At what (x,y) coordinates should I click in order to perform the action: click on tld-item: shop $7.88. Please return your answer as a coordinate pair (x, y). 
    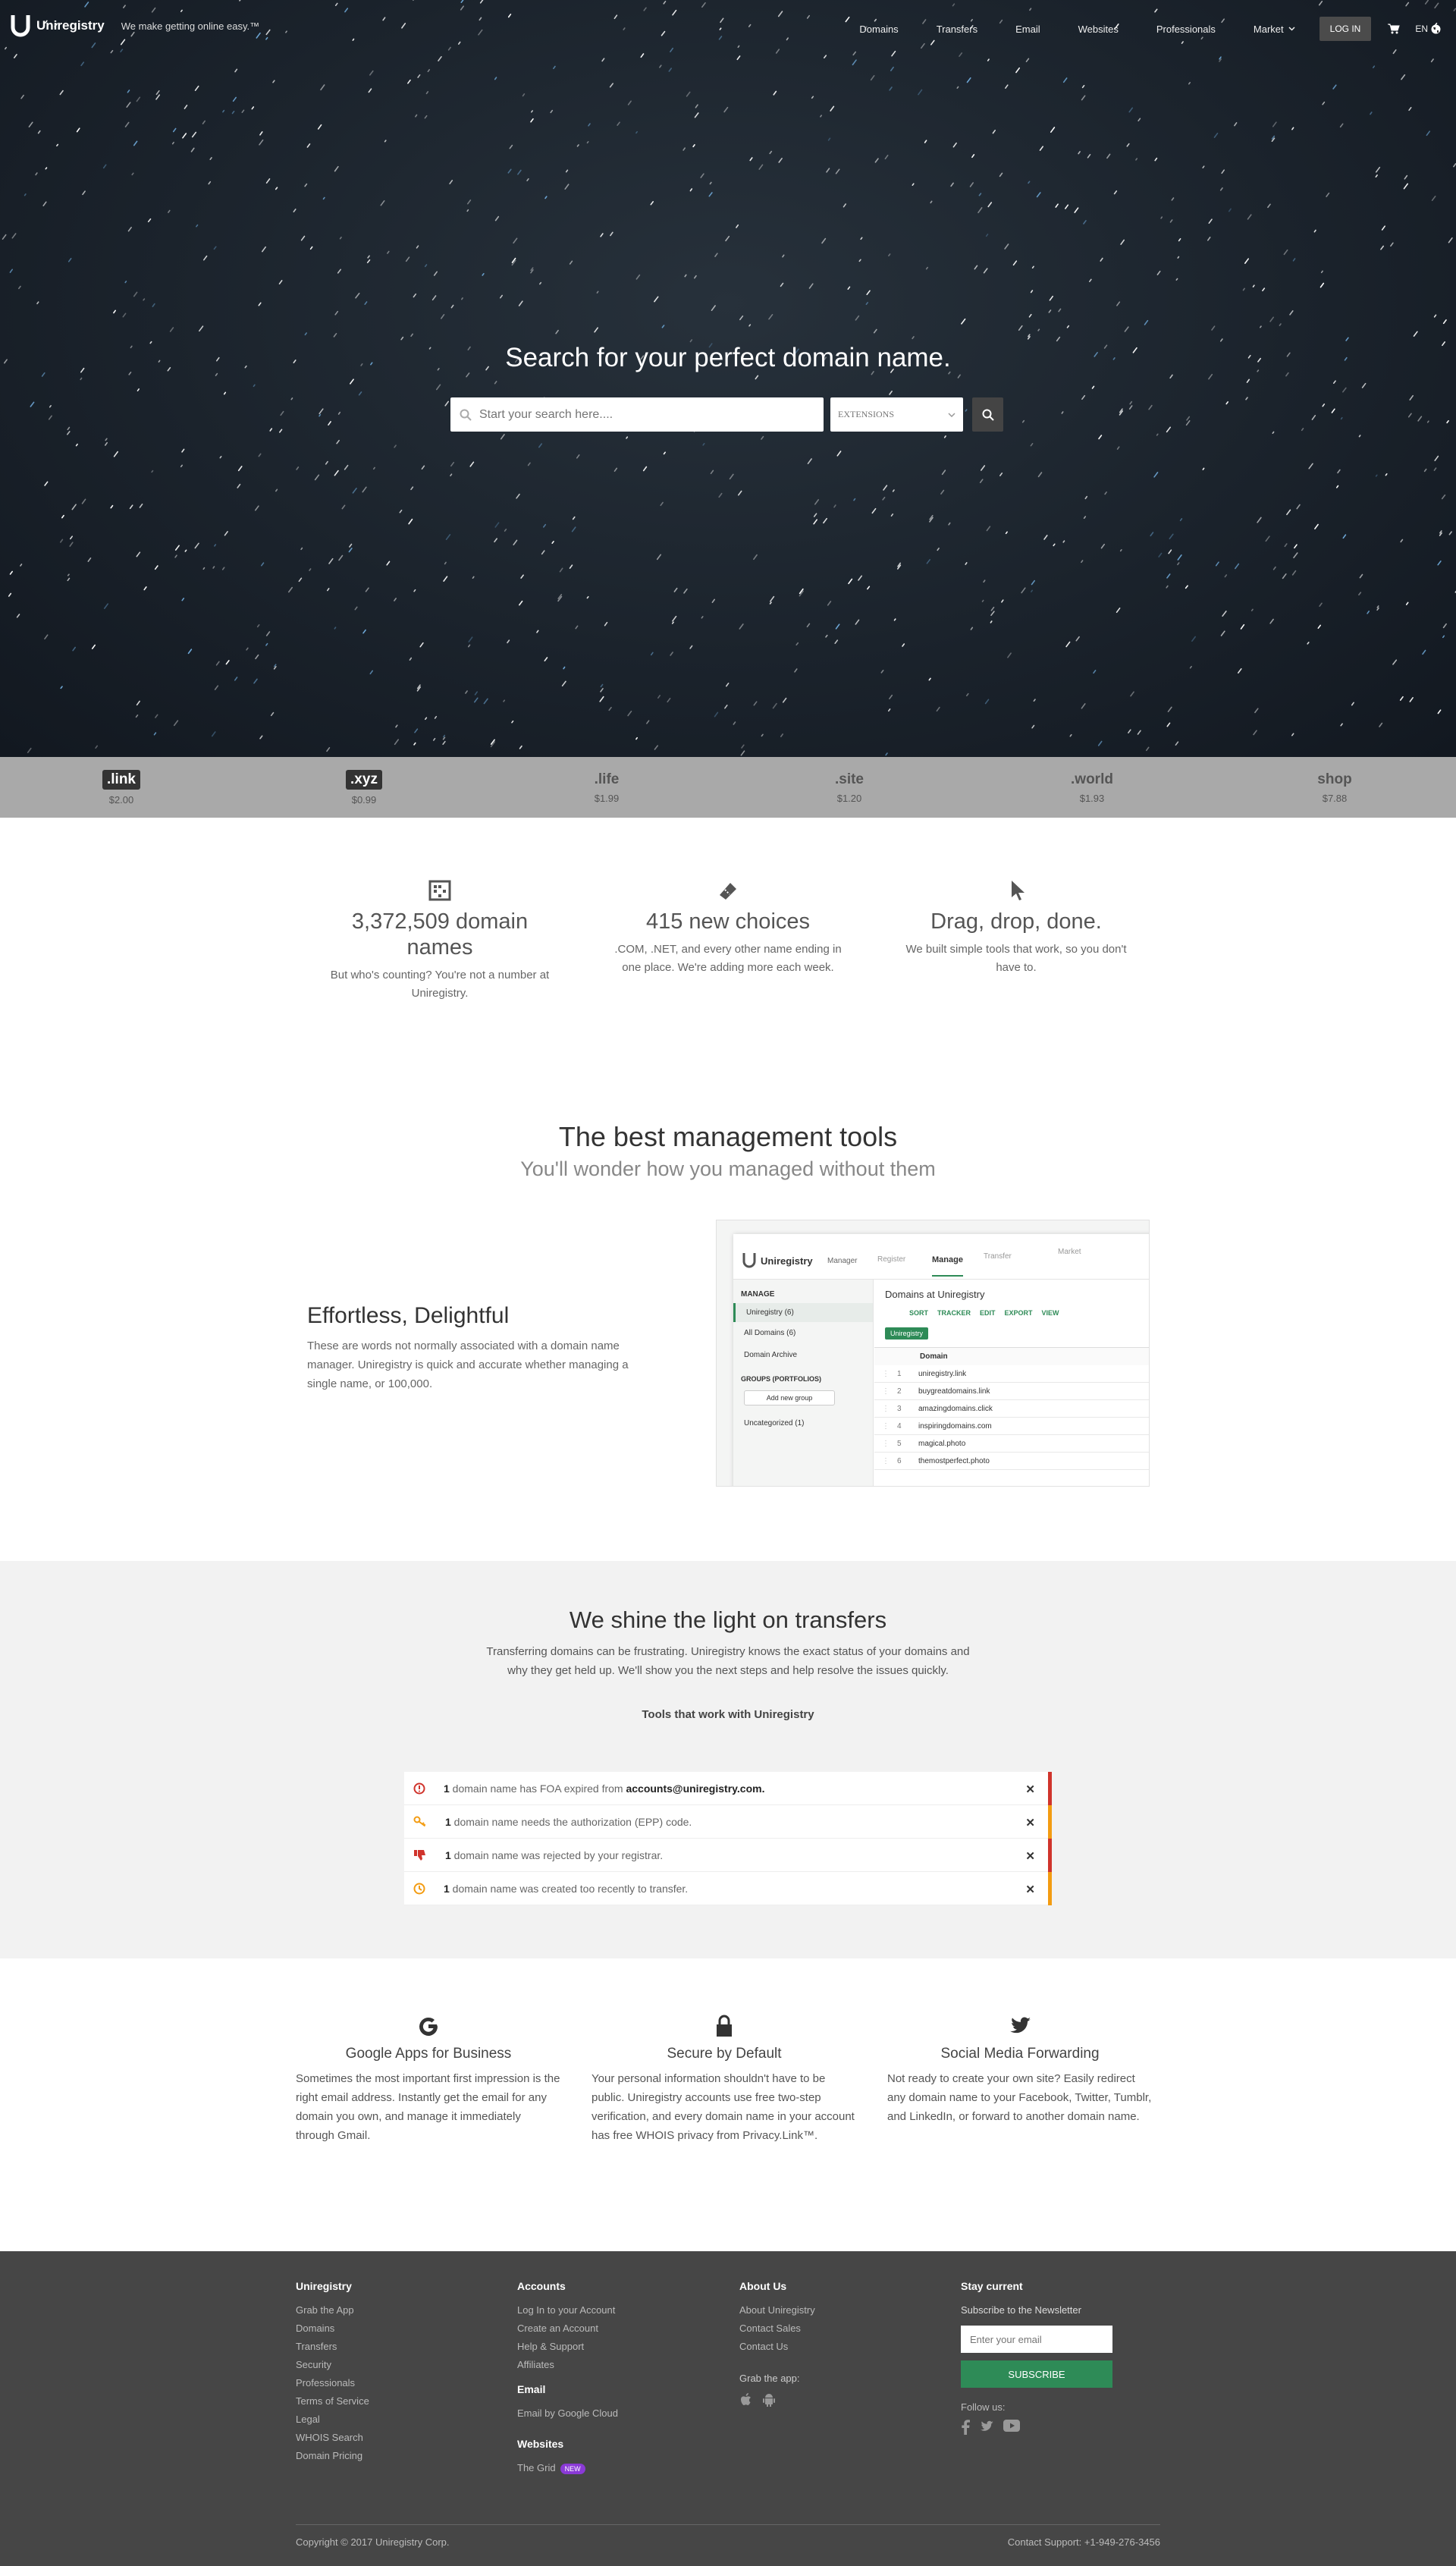
    Looking at the image, I should click on (1334, 787).